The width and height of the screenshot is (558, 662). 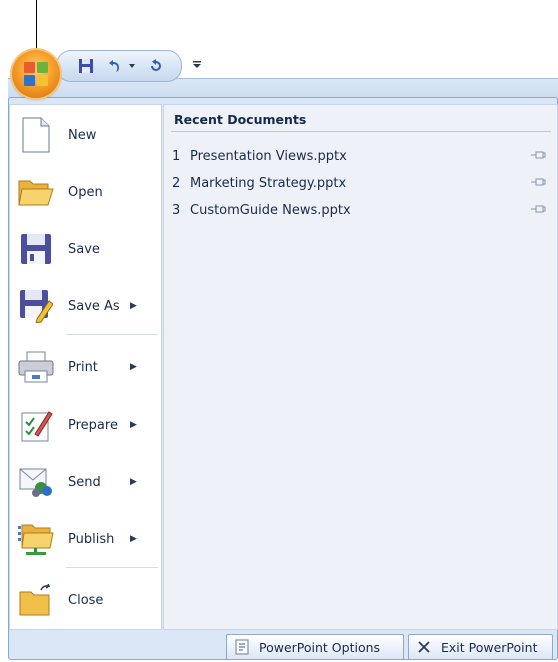 I want to click on menu-item-new: New, so click(x=84, y=135).